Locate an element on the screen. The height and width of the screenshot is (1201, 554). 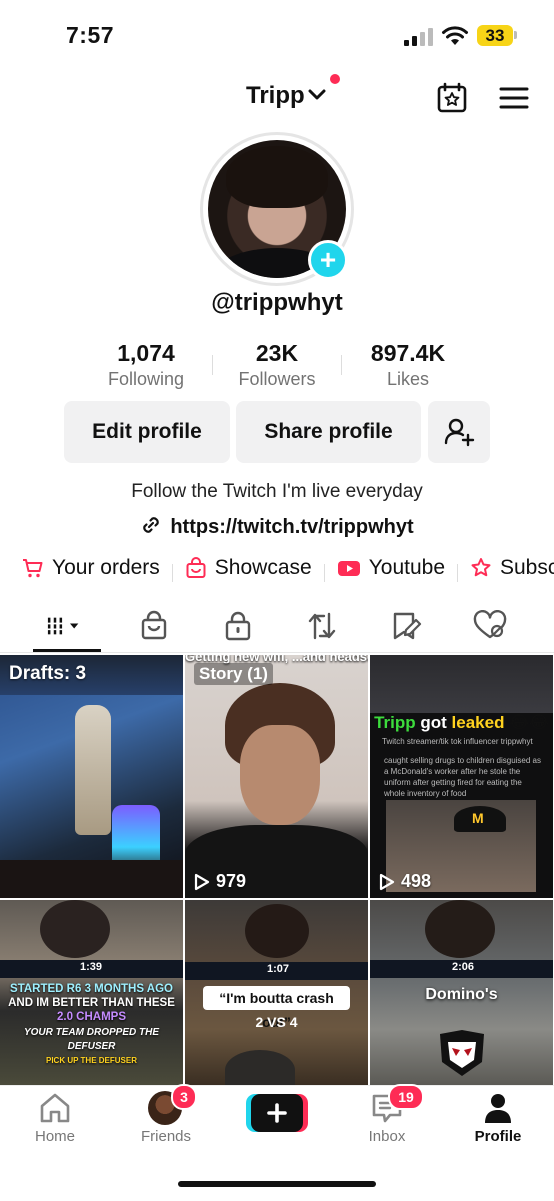
view-count-value: 979 is located at coordinates (231, 881).